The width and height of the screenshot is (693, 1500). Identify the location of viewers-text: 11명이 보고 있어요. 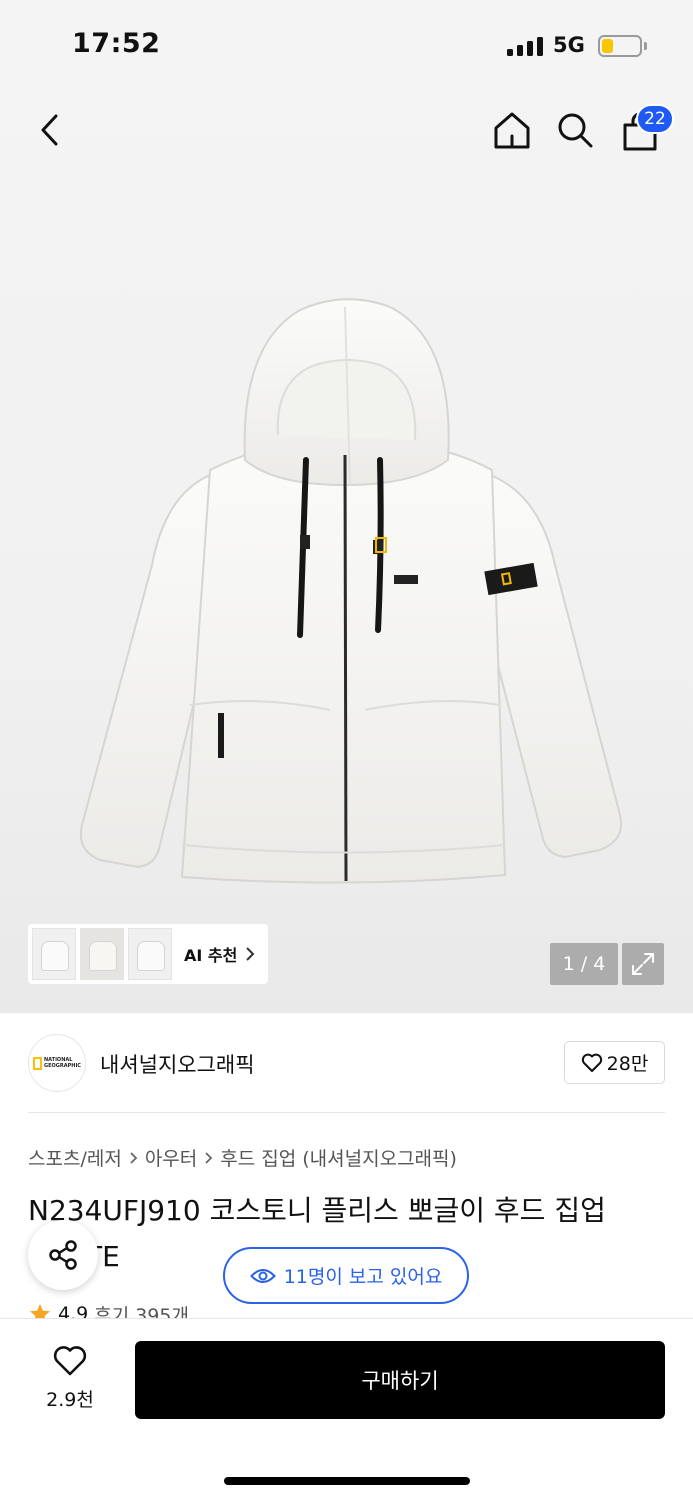
(363, 1277).